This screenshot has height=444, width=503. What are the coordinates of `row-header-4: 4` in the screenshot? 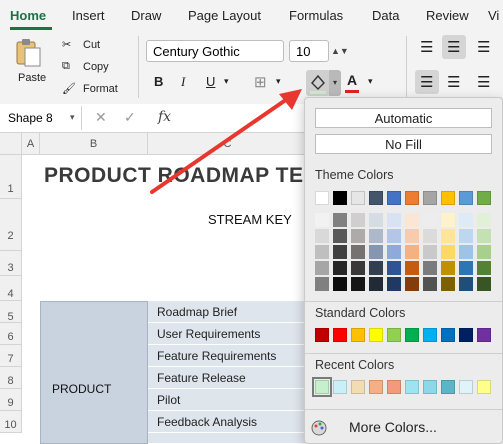 It's located at (11, 288).